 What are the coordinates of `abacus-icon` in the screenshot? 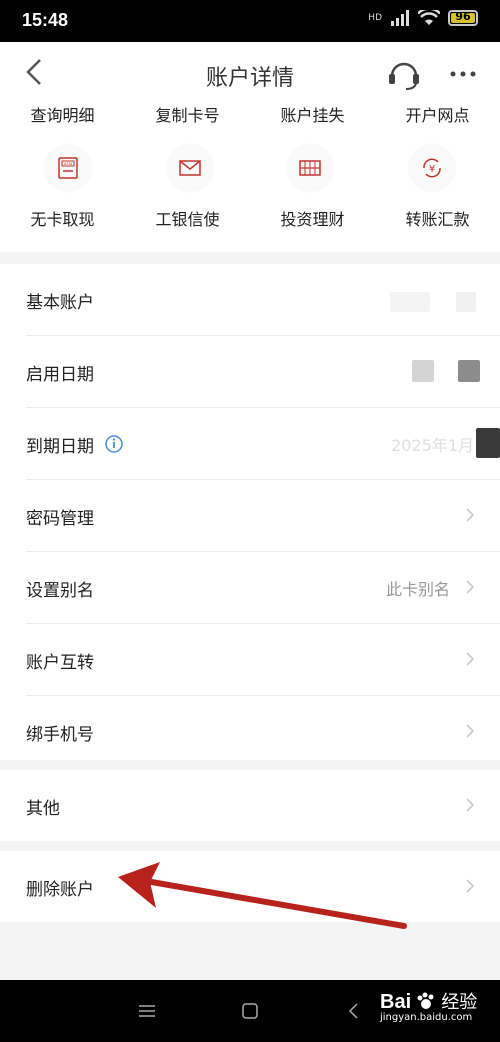 It's located at (310, 168).